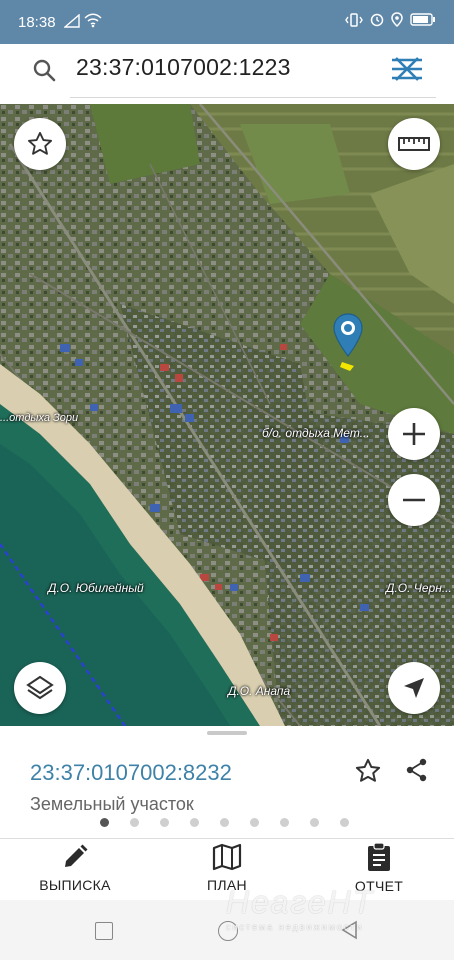 The width and height of the screenshot is (454, 960). Describe the element at coordinates (348, 337) in the screenshot. I see `location-pin-icon` at that location.